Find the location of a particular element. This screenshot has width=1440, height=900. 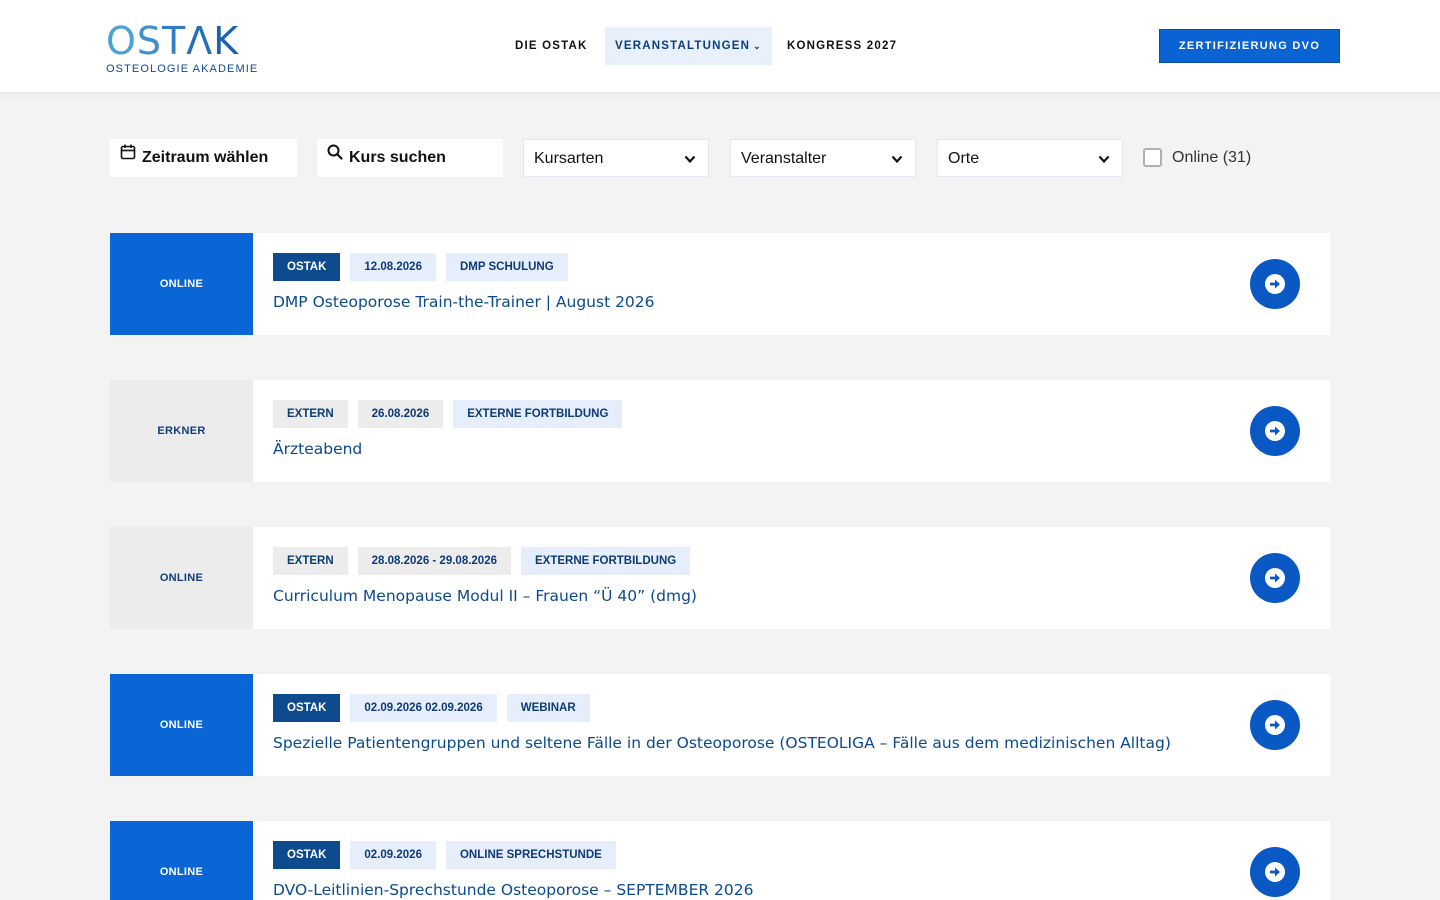

course-search-button: Kurs suchen is located at coordinates (410, 158).